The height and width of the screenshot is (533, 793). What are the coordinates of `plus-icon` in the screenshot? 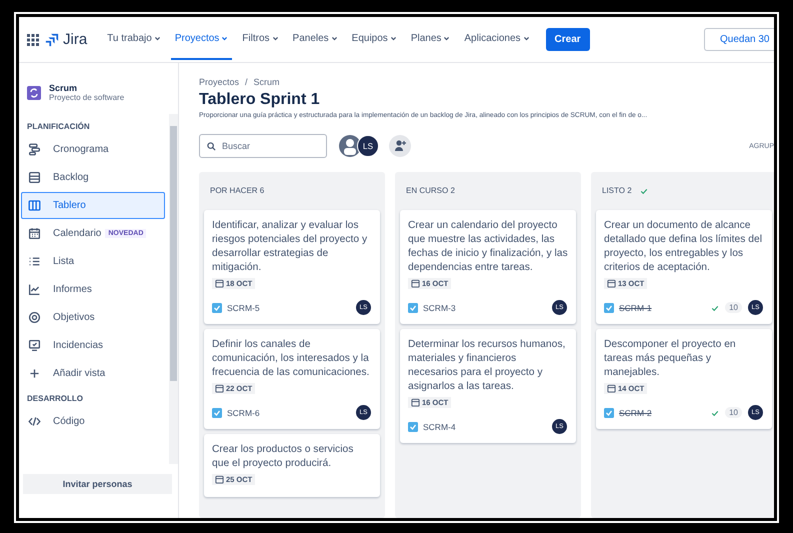 It's located at (34, 373).